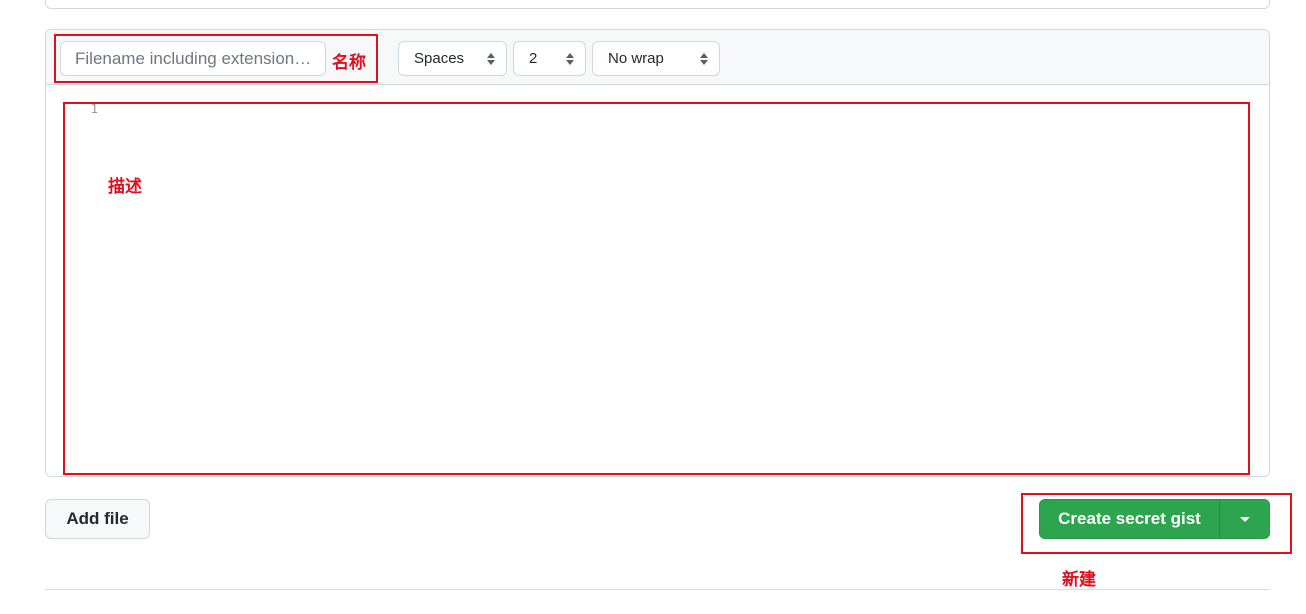  Describe the element at coordinates (193, 58) in the screenshot. I see `filename-input` at that location.